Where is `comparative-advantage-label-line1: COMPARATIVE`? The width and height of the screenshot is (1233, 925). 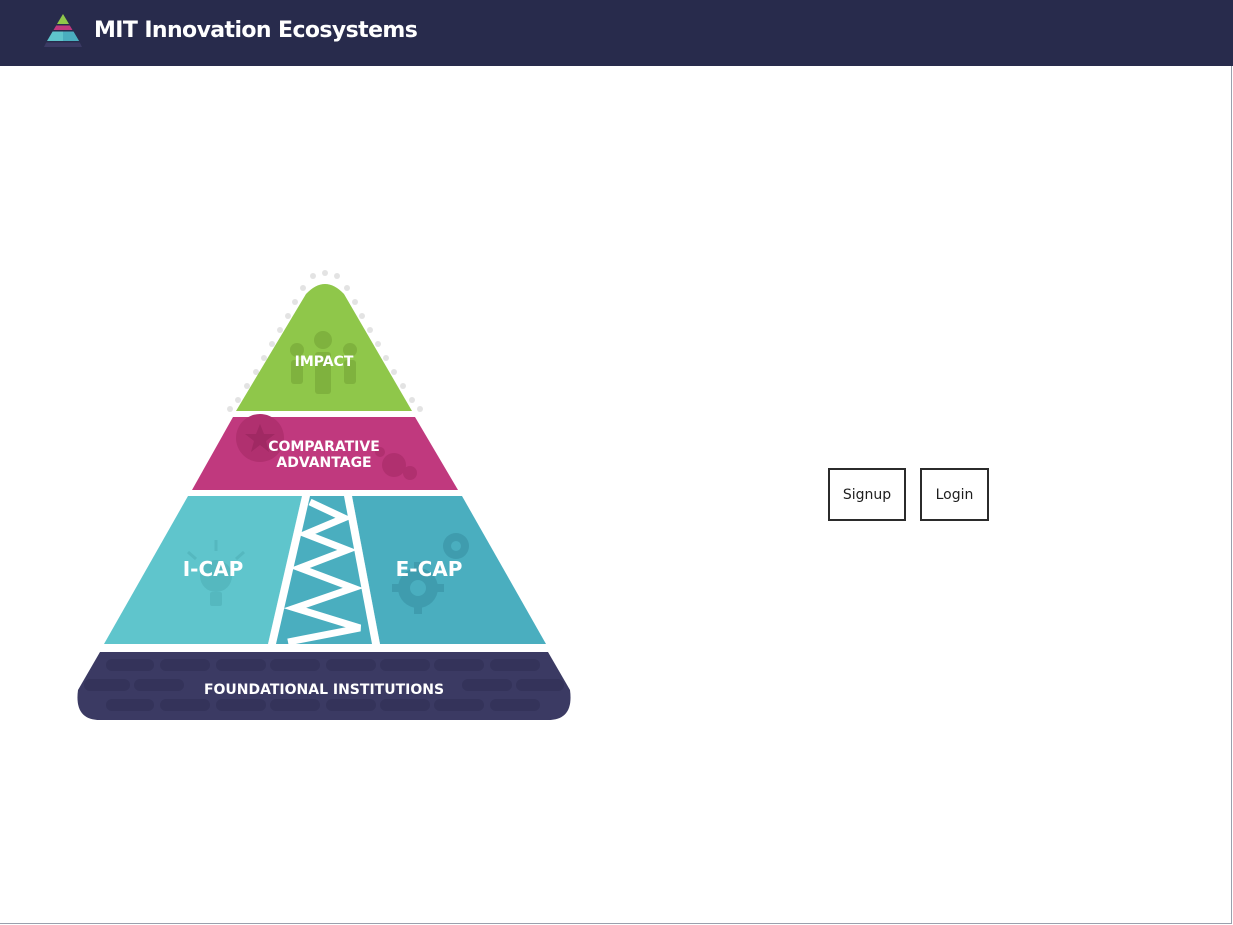
comparative-advantage-label-line1: COMPARATIVE is located at coordinates (324, 447).